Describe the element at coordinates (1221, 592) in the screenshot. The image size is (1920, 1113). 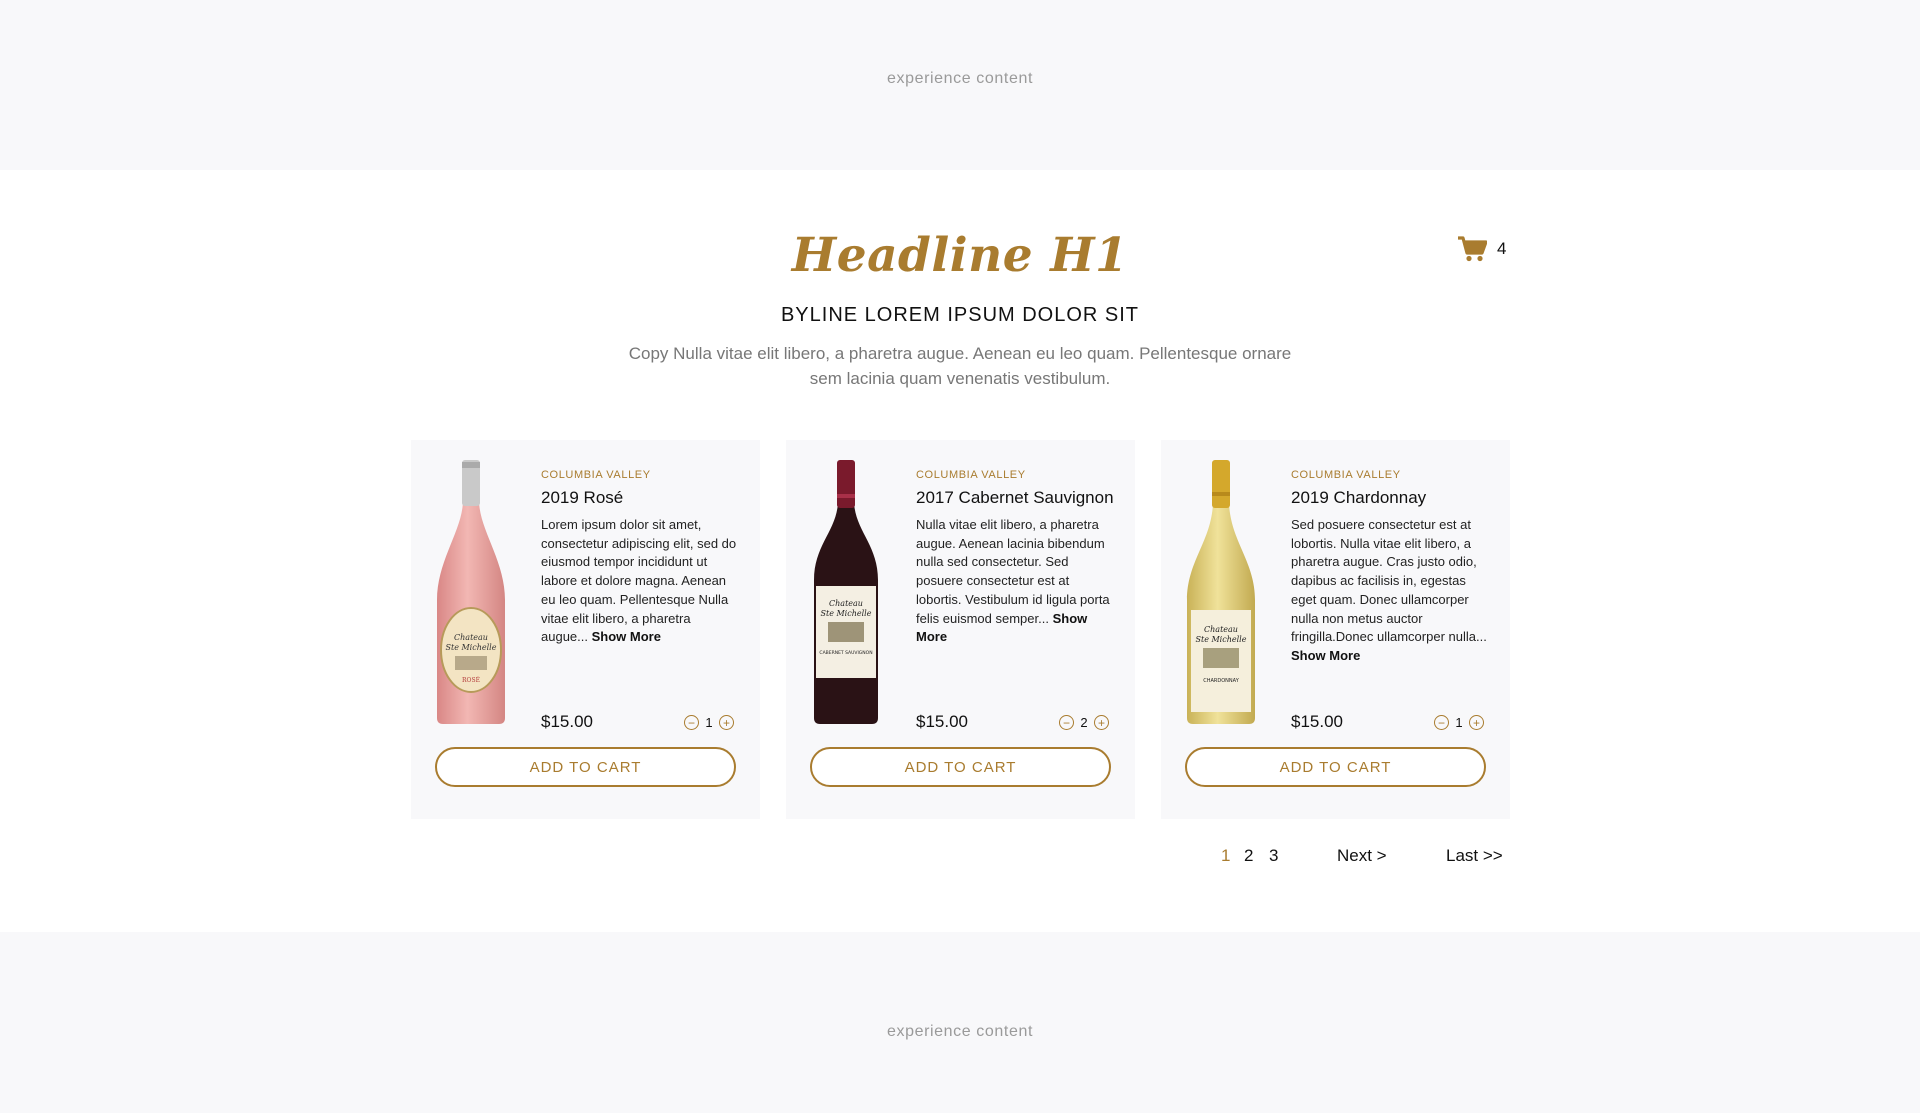
I see `chardonnay-bottle-image: Chateau Ste Michelle CHARDONNAY` at that location.